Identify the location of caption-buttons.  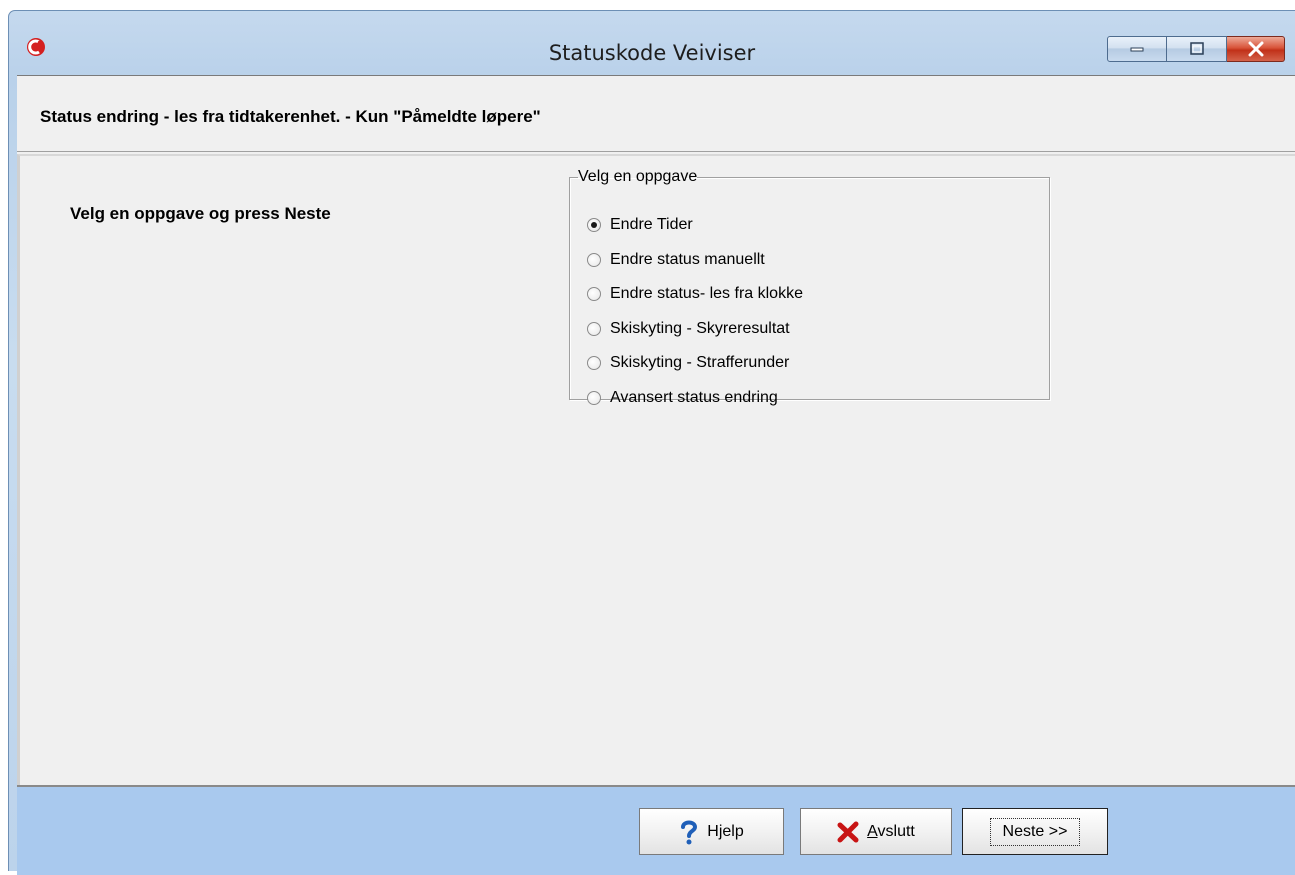
(1196, 50).